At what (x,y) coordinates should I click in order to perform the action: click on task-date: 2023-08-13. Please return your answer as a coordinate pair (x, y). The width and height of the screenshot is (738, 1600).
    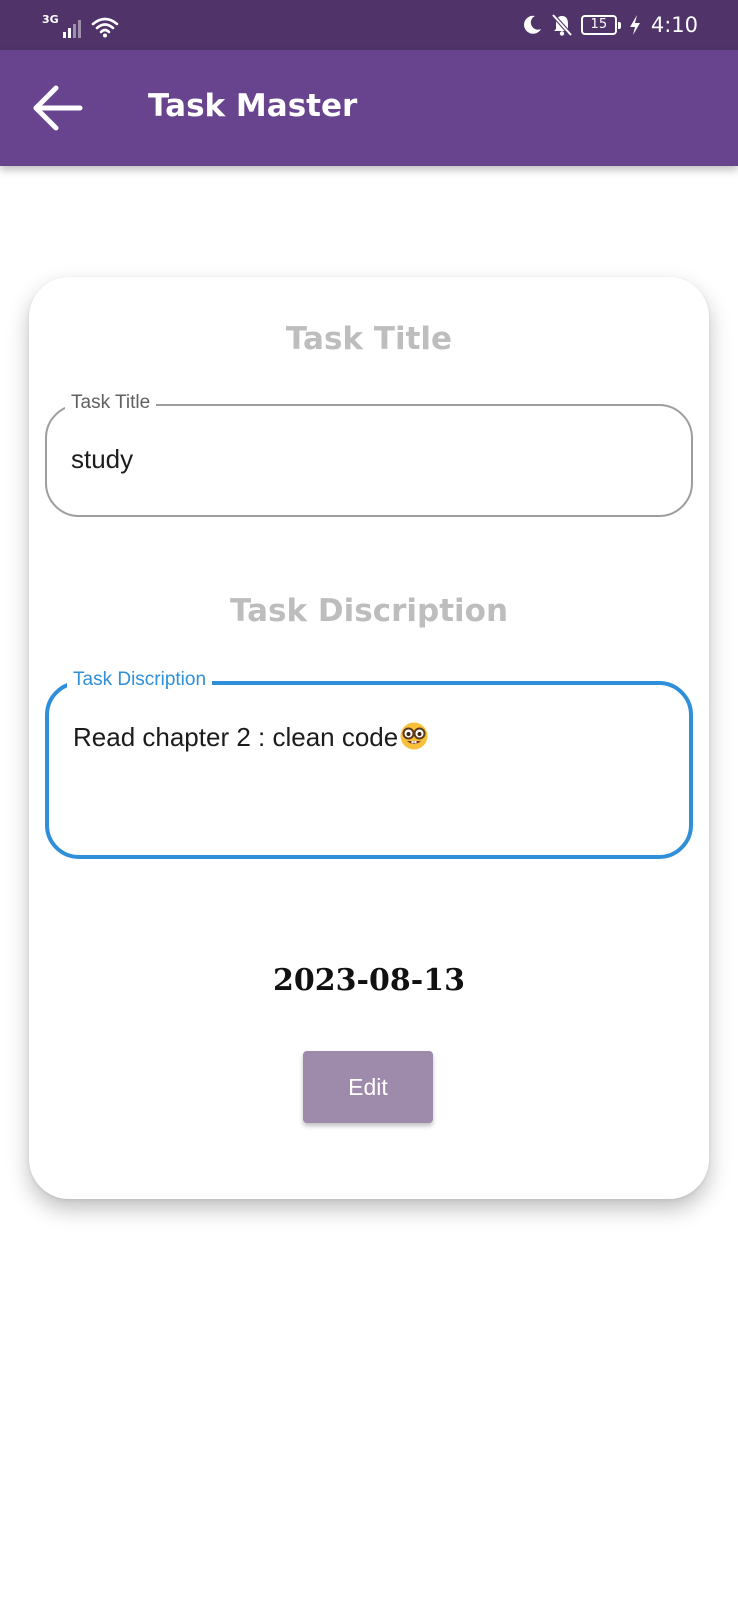
    Looking at the image, I should click on (369, 980).